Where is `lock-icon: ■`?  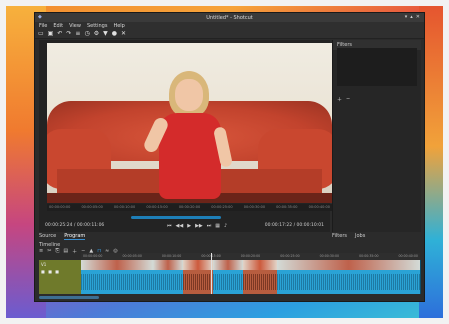 lock-icon: ■ is located at coordinates (57, 271).